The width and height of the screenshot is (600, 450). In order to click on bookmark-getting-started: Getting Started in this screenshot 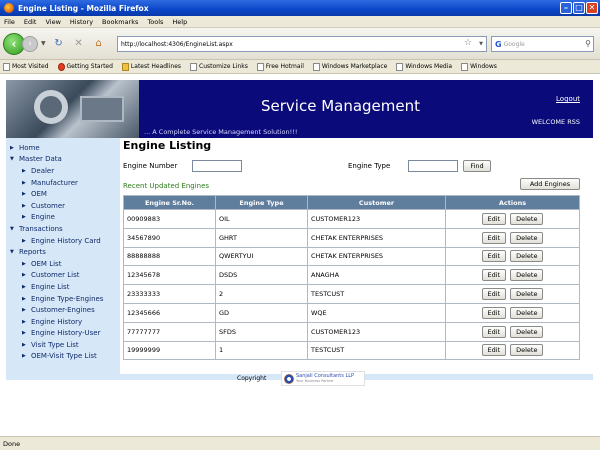, I will do `click(85, 66)`.